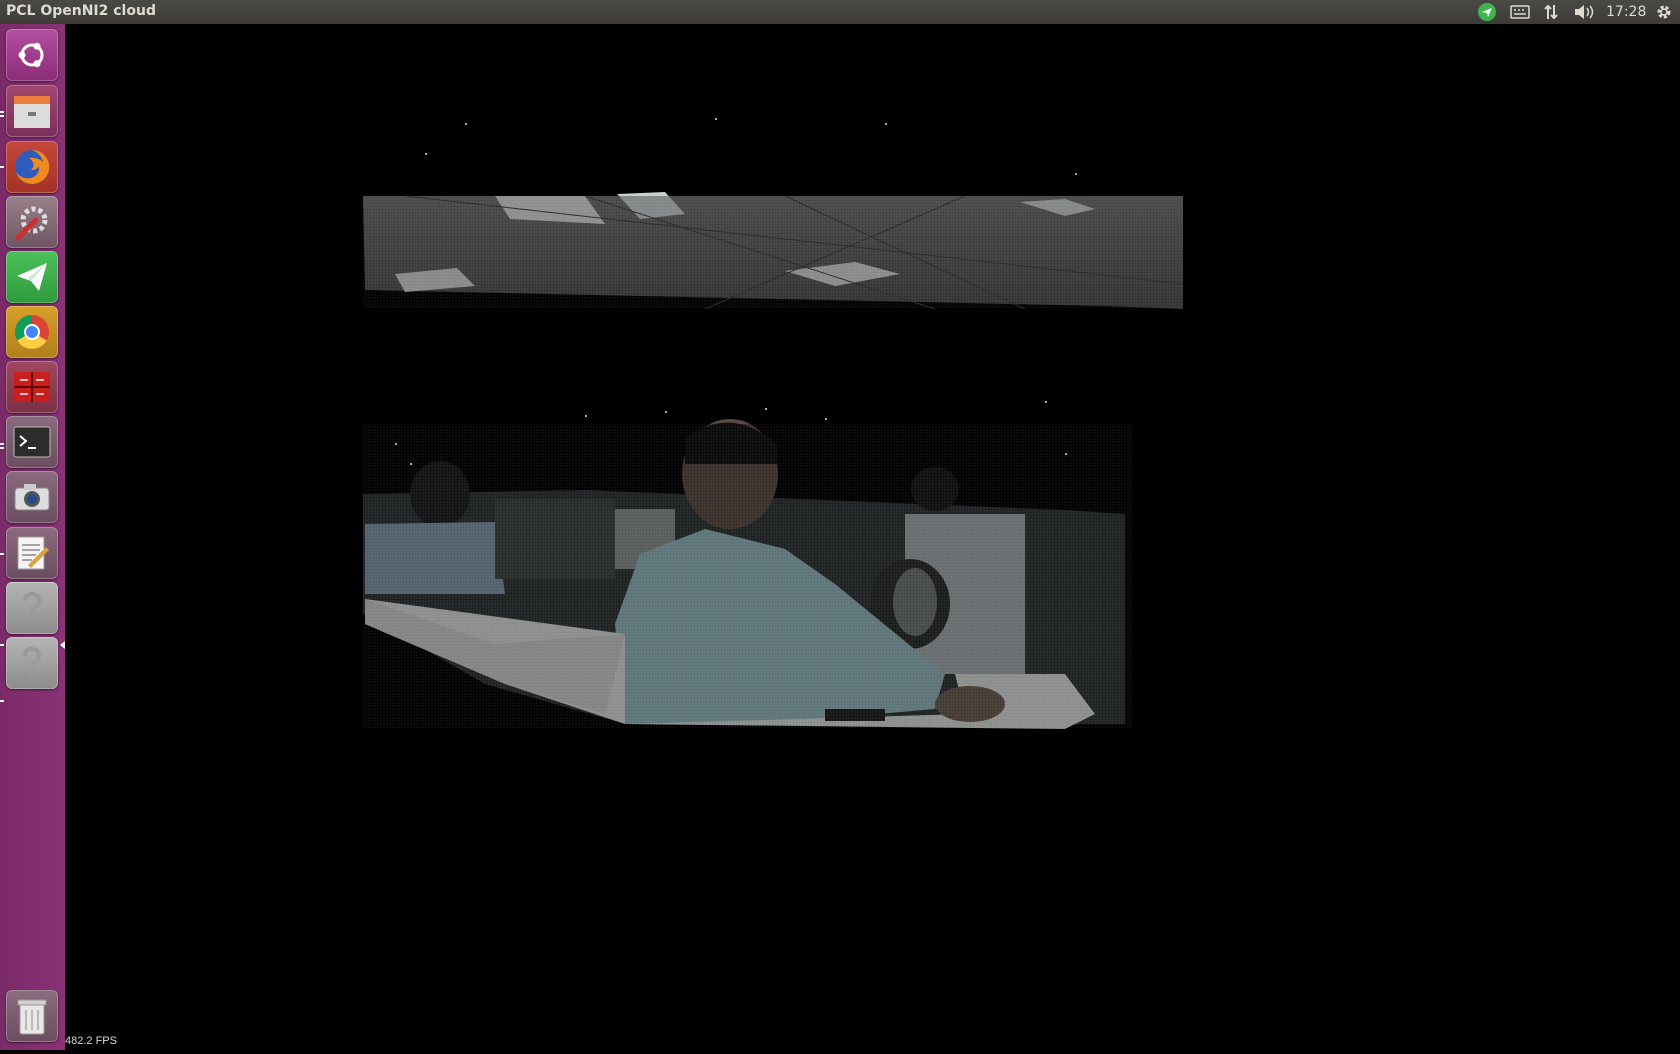 Image resolution: width=1680 pixels, height=1054 pixels. I want to click on chrome-icon, so click(32, 332).